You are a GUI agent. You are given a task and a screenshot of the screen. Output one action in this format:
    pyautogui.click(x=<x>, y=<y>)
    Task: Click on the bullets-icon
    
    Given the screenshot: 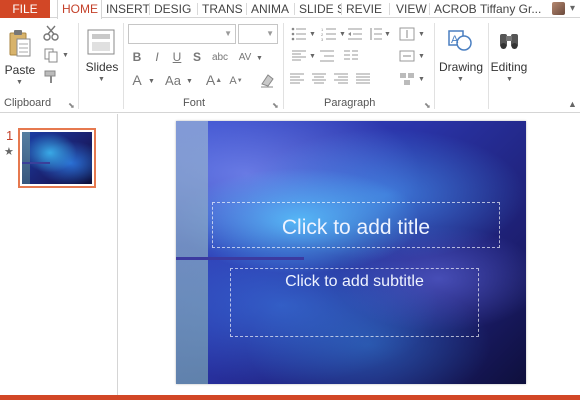 What is the action you would take?
    pyautogui.click(x=299, y=34)
    